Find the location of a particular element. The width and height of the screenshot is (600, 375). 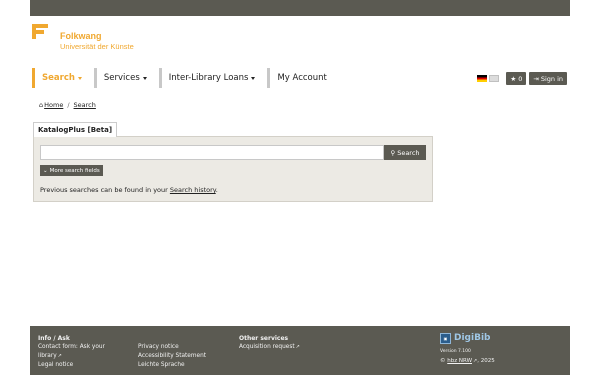

acquisition-request-link: Acquisition request↗ is located at coordinates (269, 347).